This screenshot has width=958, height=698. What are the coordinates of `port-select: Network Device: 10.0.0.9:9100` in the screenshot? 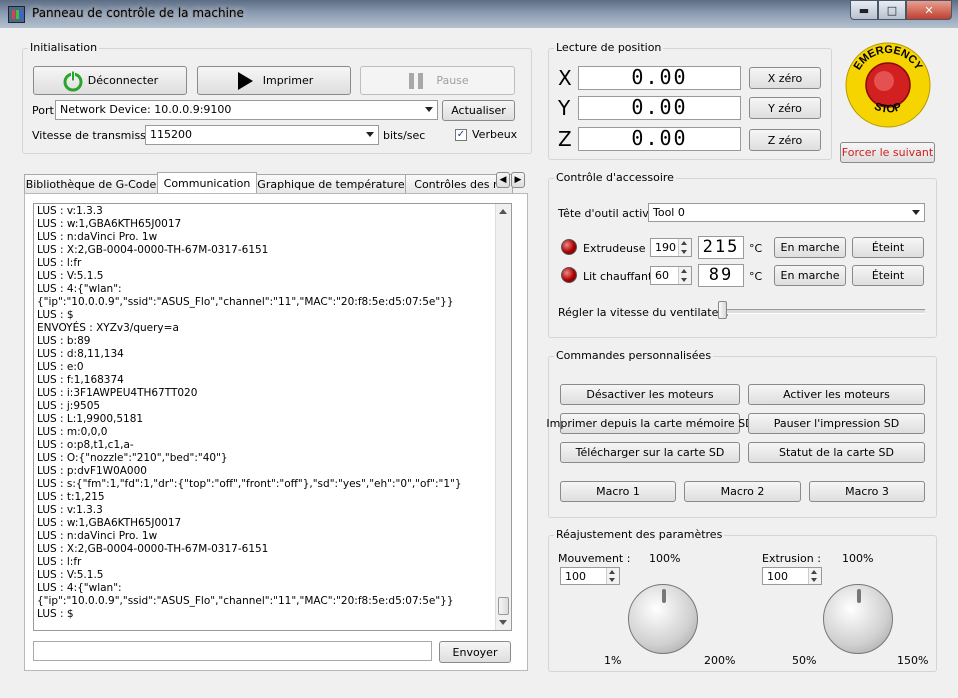 It's located at (246, 110).